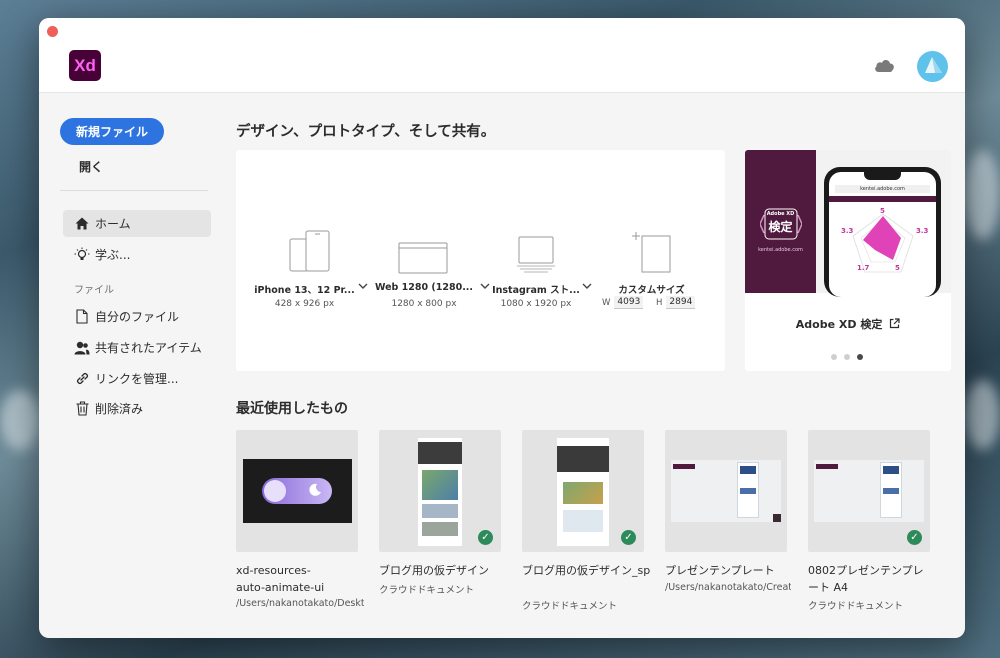 This screenshot has width=1000, height=658. What do you see at coordinates (85, 65) in the screenshot?
I see `xd-logo: Xd` at bounding box center [85, 65].